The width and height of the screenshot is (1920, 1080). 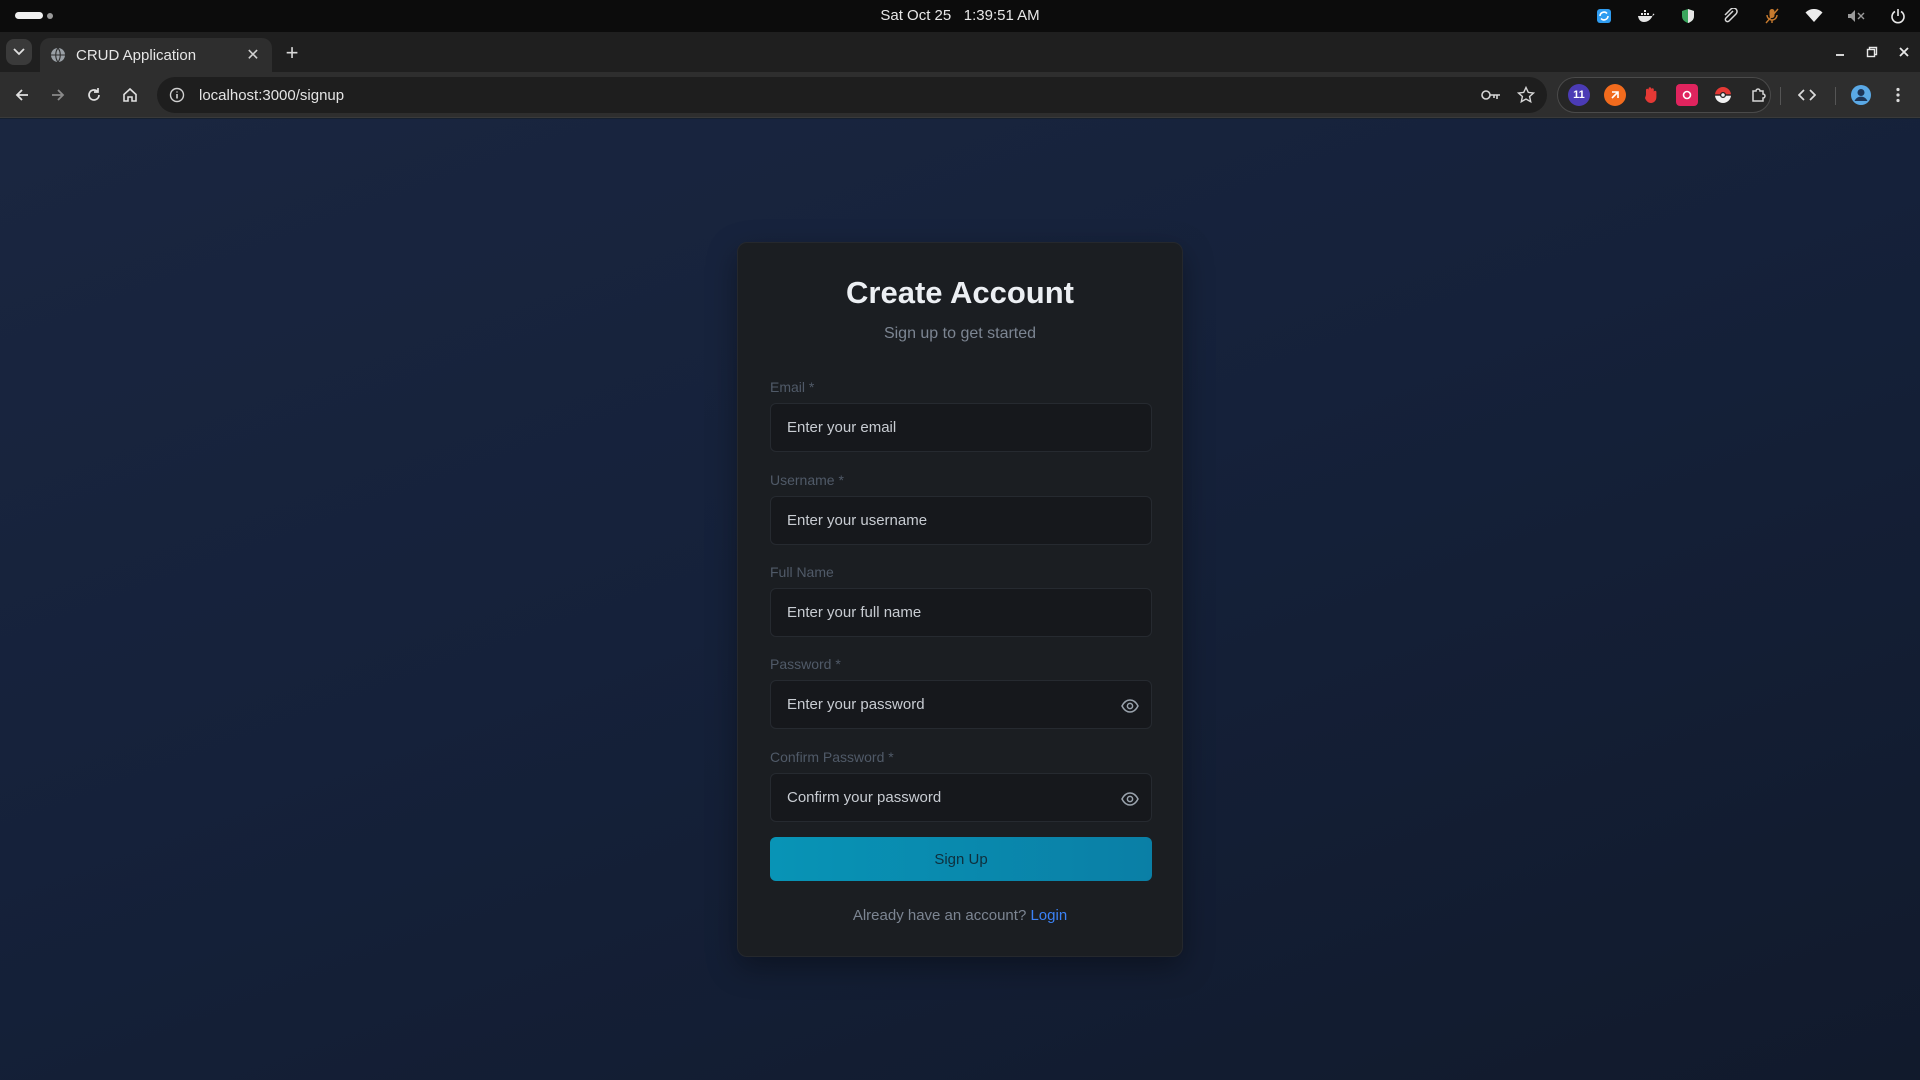 What do you see at coordinates (1904, 52) in the screenshot?
I see `close-window-icon` at bounding box center [1904, 52].